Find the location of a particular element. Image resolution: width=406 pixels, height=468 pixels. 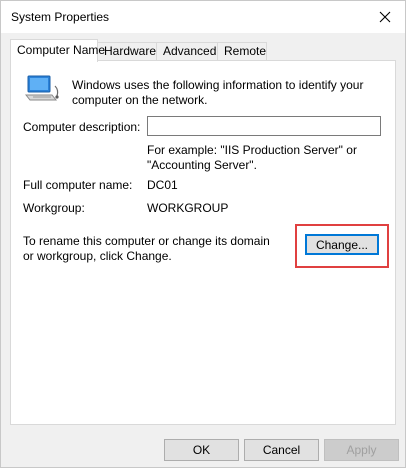

workgroup-value: WORKGROUP is located at coordinates (188, 208).